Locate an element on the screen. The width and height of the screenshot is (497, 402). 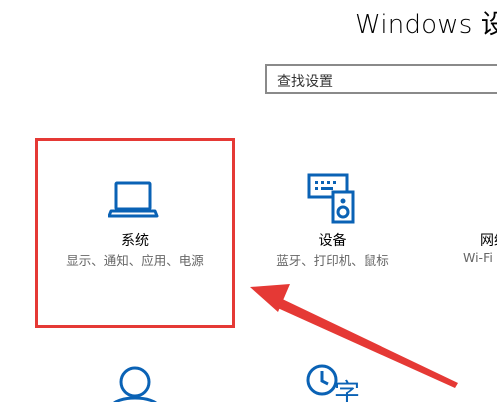
tile-system-label: 系统 is located at coordinates (135, 241).